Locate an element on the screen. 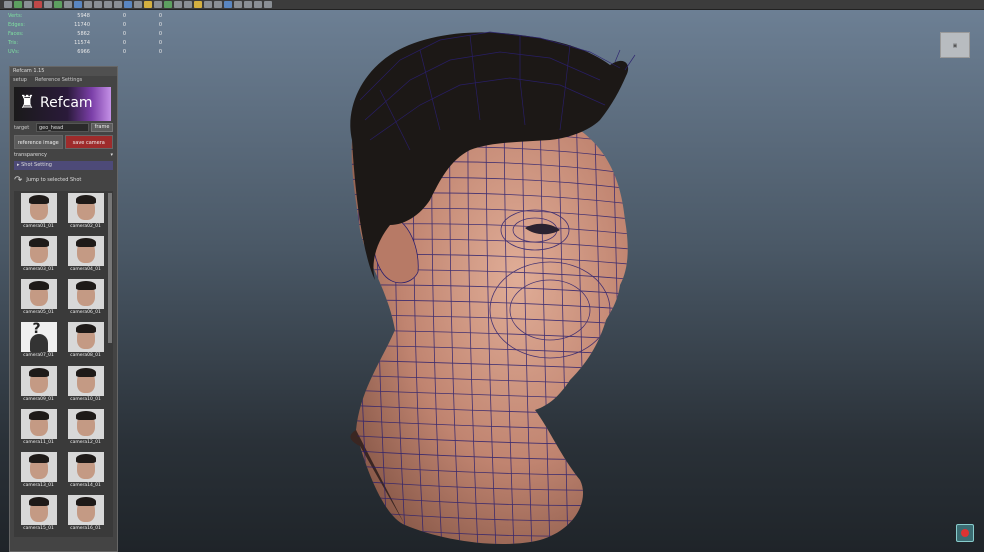 The height and width of the screenshot is (552, 984). thumbnail-caption: camera02_01 is located at coordinates (85, 226).